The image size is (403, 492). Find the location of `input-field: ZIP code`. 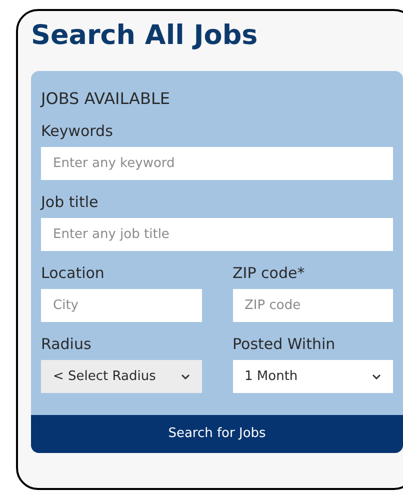

input-field: ZIP code is located at coordinates (312, 305).